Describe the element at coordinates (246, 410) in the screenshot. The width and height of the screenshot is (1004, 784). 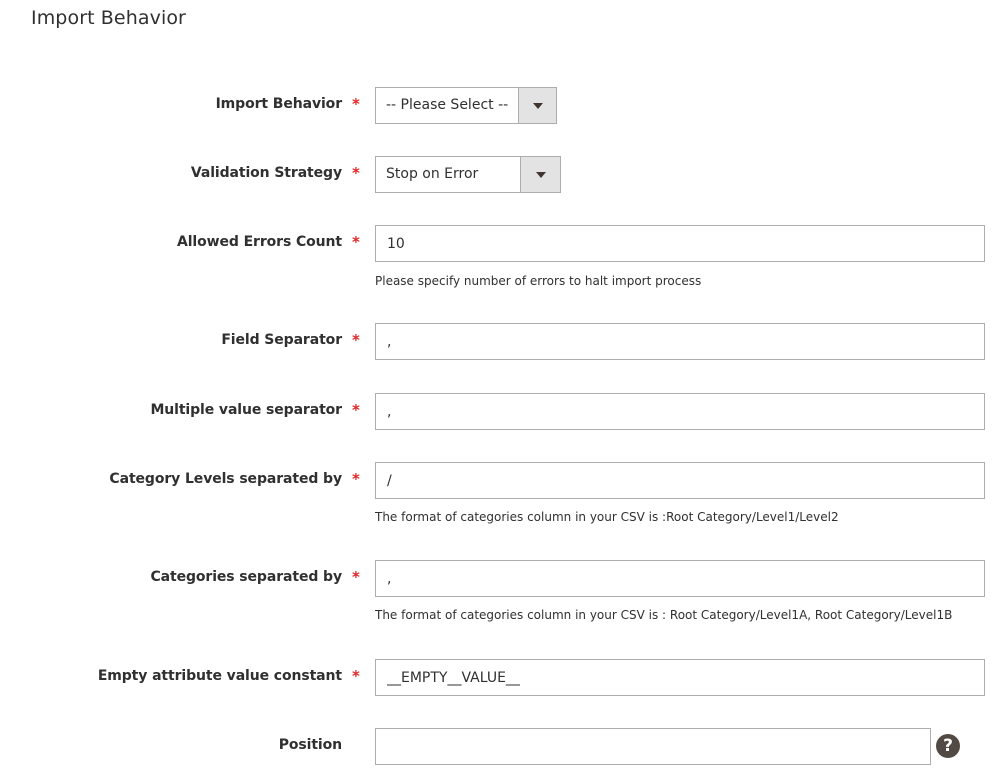
I see `multiple-value-separator-label: Multiple value separator` at that location.